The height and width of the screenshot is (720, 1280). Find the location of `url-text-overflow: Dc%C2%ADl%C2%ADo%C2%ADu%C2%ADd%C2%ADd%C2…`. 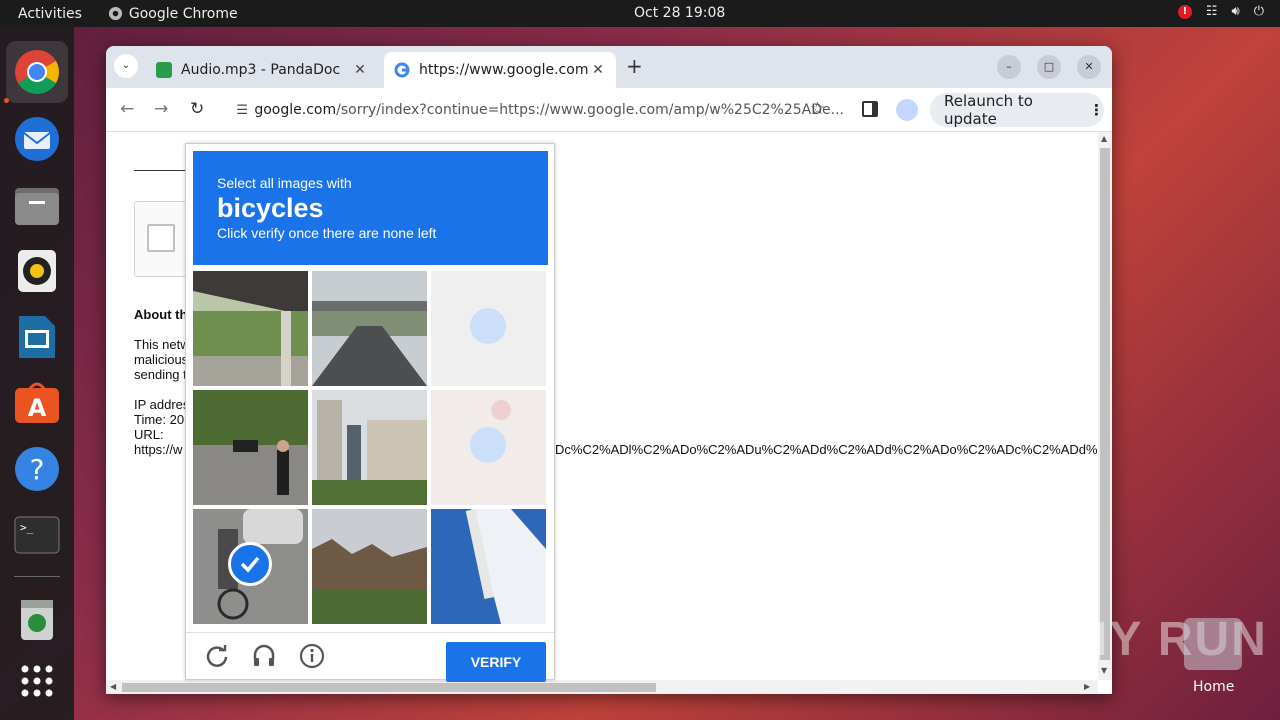

url-text-overflow: Dc%C2%ADl%C2%ADo%C2%ADu%C2%ADd%C2%ADd%C2… is located at coordinates (826, 449).